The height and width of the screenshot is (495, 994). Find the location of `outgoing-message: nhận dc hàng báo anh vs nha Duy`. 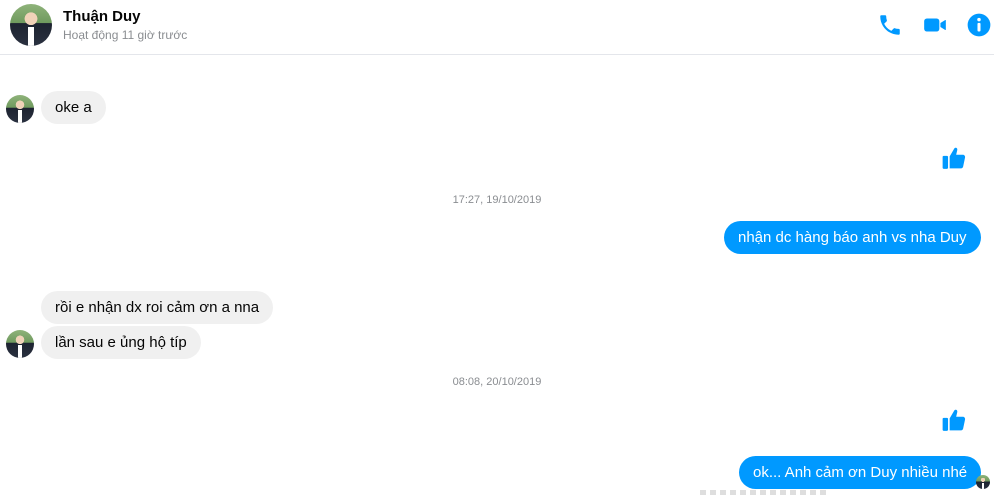

outgoing-message: nhận dc hàng báo anh vs nha Duy is located at coordinates (852, 237).